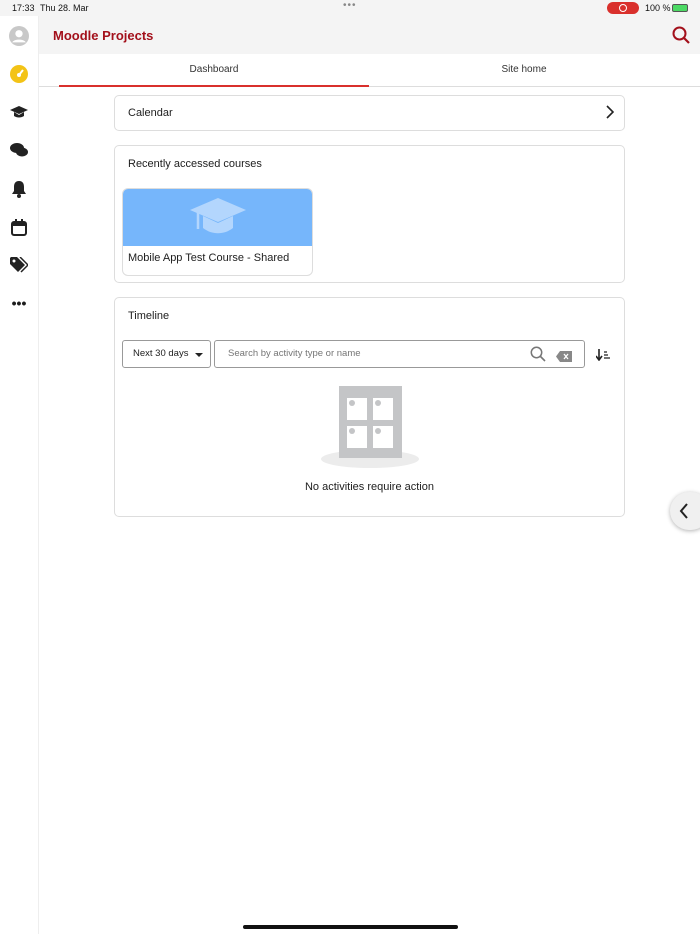 The image size is (700, 934). I want to click on tab-bar: Dashboard Site home, so click(369, 70).